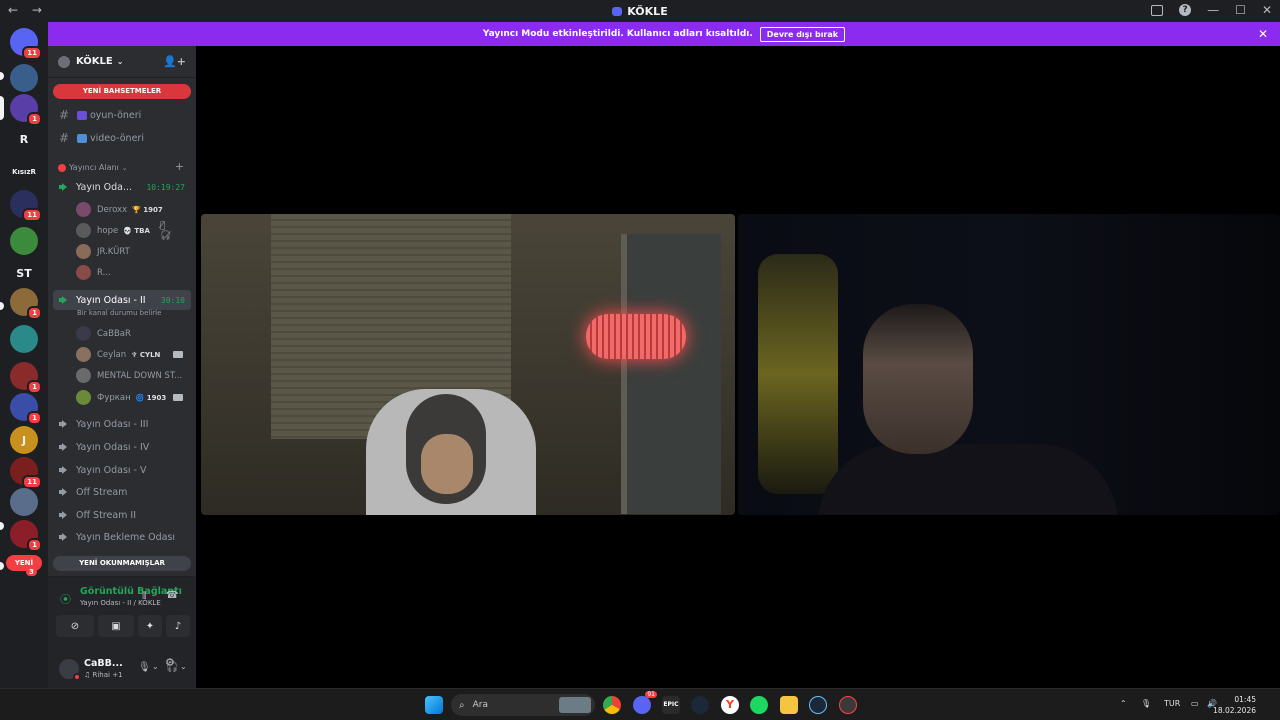  I want to click on channel-status: Bir kanal durumu belirle, so click(119, 313).